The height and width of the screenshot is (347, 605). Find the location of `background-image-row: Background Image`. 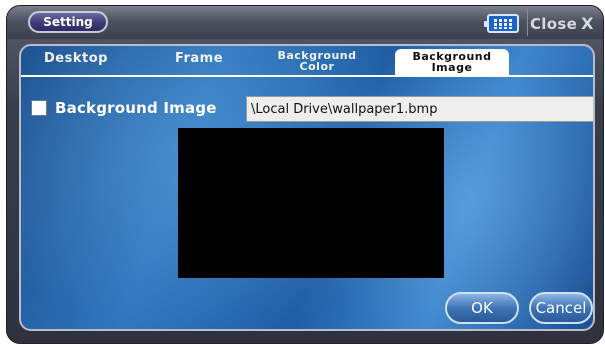

background-image-row: Background Image is located at coordinates (124, 108).